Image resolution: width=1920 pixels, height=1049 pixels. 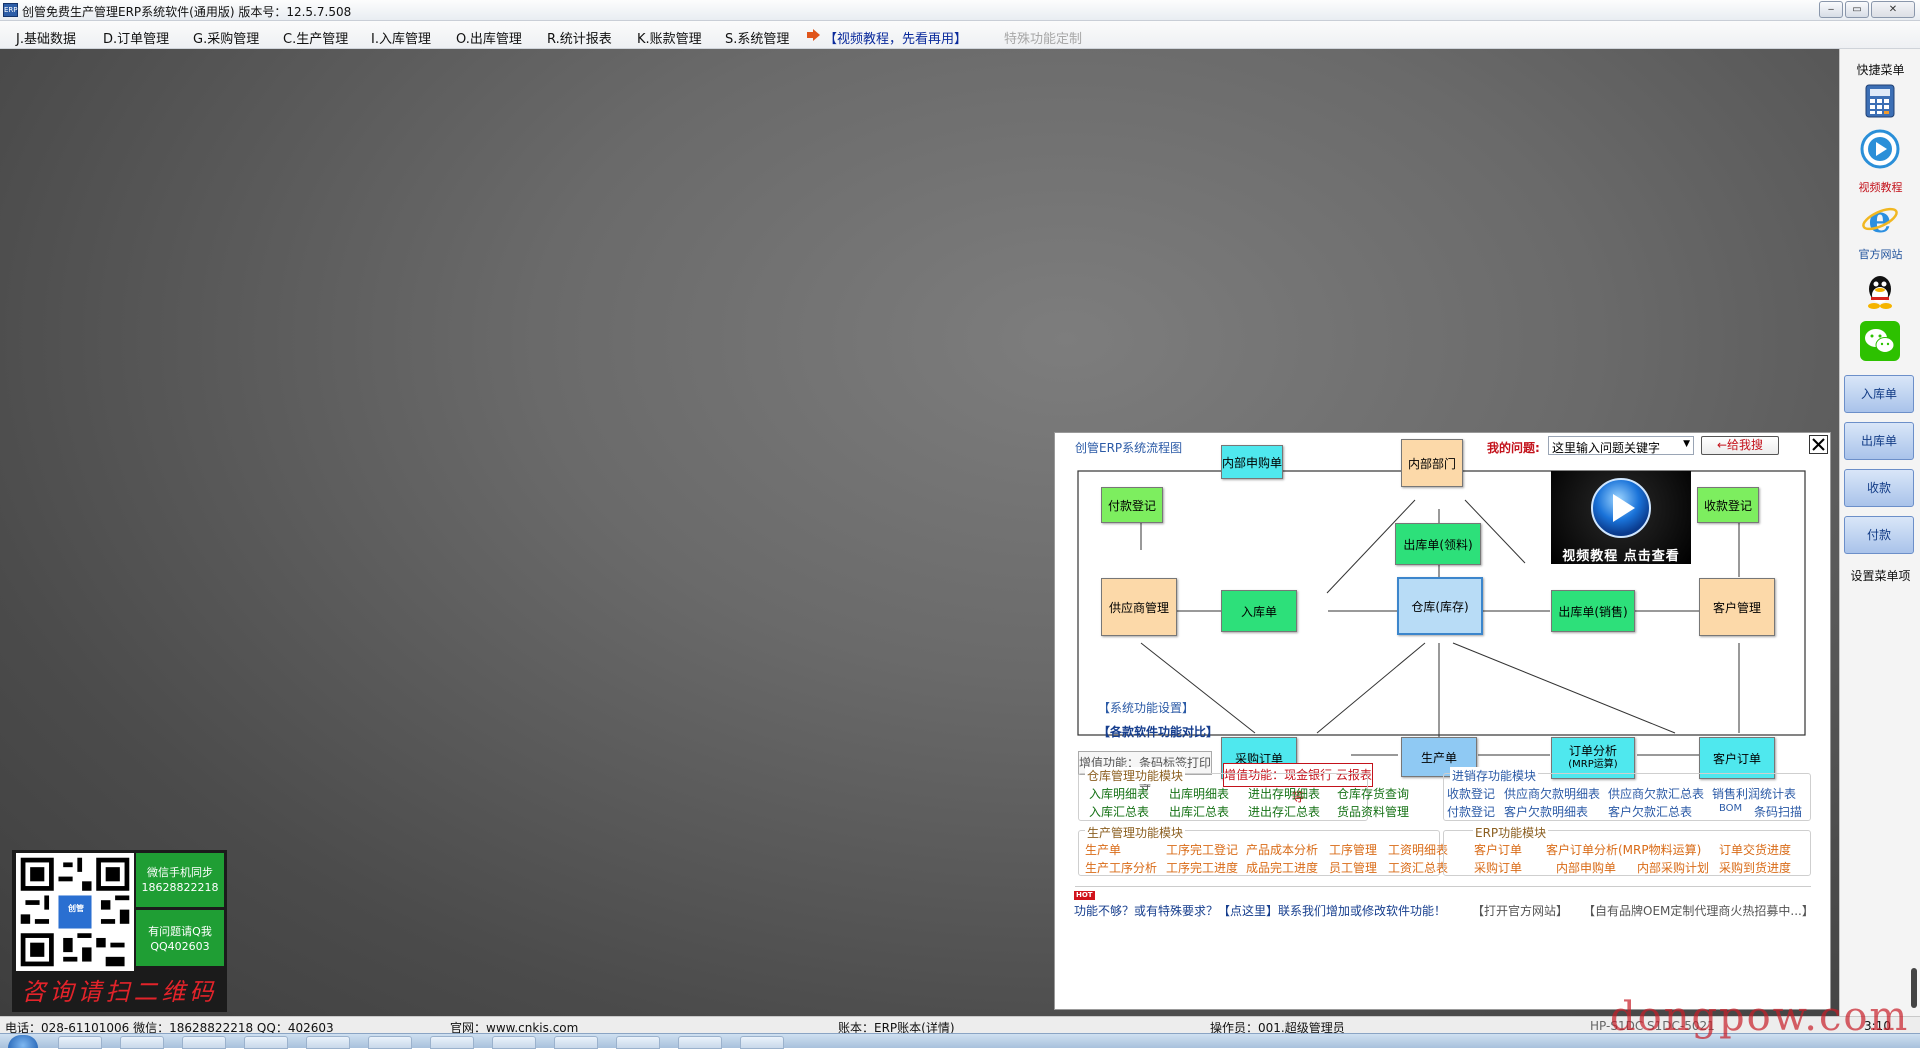 What do you see at coordinates (1880, 149) in the screenshot?
I see `video-play-icon` at bounding box center [1880, 149].